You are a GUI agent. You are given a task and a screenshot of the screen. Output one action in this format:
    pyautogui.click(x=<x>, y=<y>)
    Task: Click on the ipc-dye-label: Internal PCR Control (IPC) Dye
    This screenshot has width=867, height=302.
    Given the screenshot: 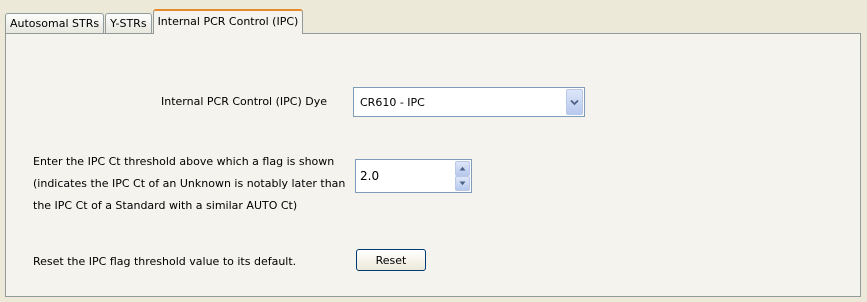 What is the action you would take?
    pyautogui.click(x=244, y=101)
    